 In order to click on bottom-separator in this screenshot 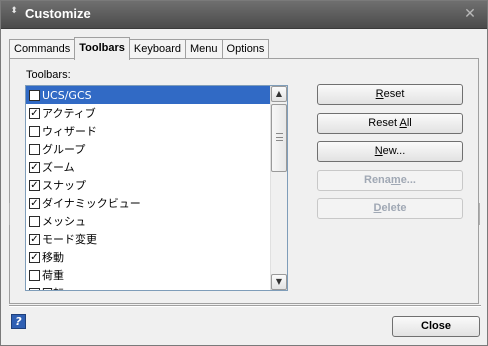, I will do `click(245, 306)`.